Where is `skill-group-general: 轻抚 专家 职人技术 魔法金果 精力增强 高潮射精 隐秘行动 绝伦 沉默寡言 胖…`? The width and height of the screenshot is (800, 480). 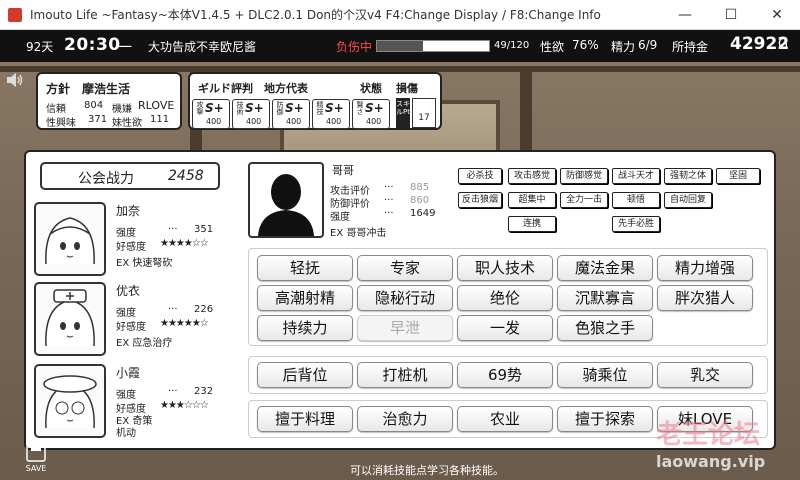
skill-group-general: 轻抚 专家 职人技术 魔法金果 精力增强 高潮射精 隐秘行动 绝伦 沉默寡言 胖… is located at coordinates (508, 297).